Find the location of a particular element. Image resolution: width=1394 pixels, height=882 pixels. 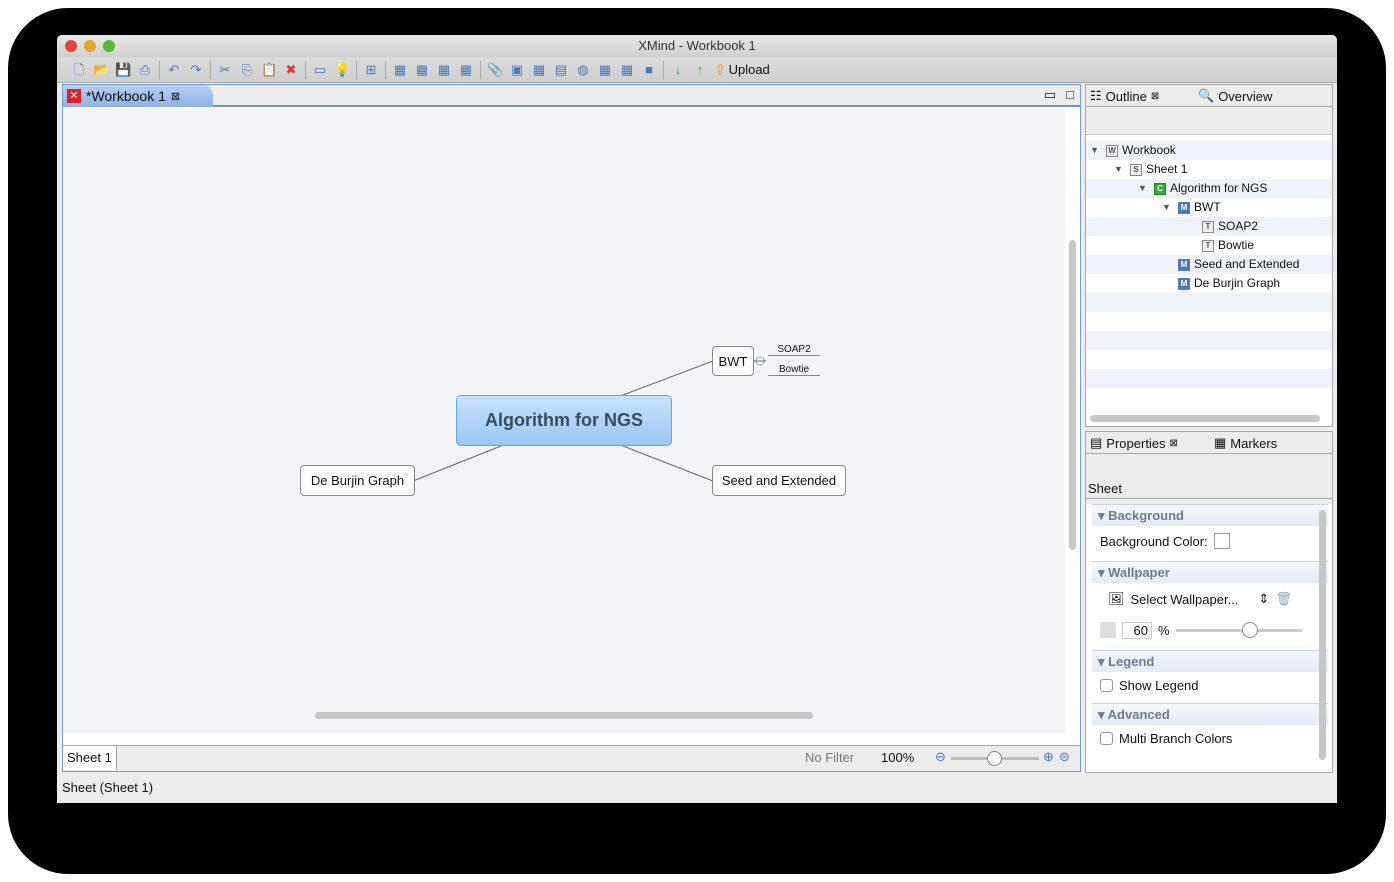

outline-label: Seed and Extended is located at coordinates (1247, 264).